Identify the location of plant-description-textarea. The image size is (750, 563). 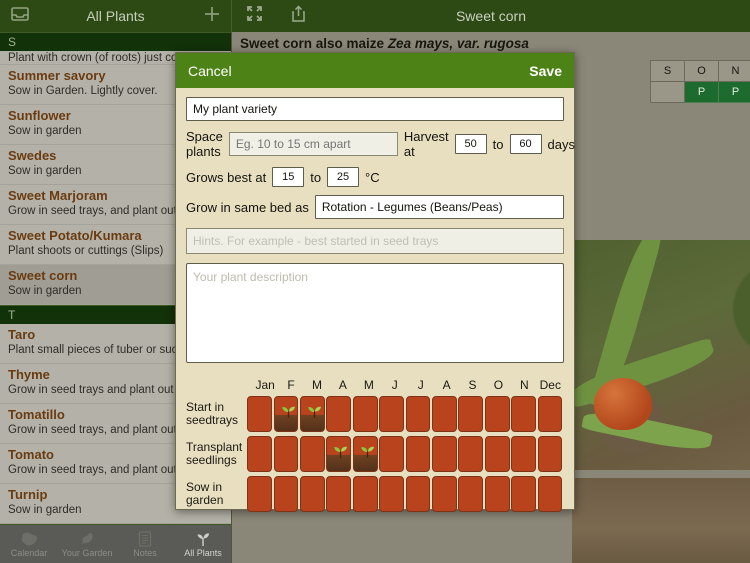
(375, 313).